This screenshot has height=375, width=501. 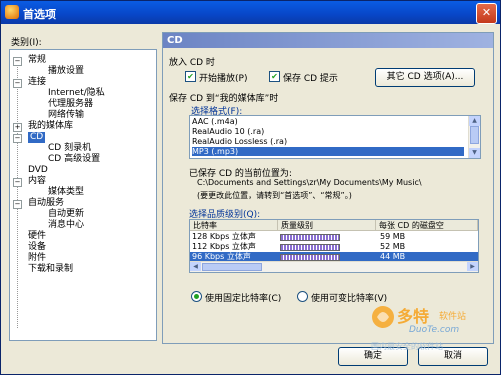 I want to click on format-scrollbar: ▲ ▼, so click(x=474, y=137).